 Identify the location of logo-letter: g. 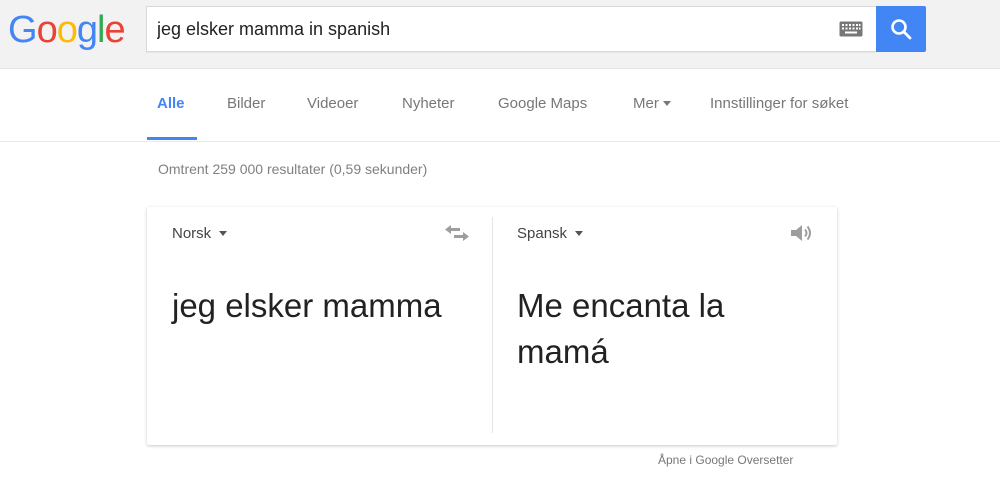
(87, 30).